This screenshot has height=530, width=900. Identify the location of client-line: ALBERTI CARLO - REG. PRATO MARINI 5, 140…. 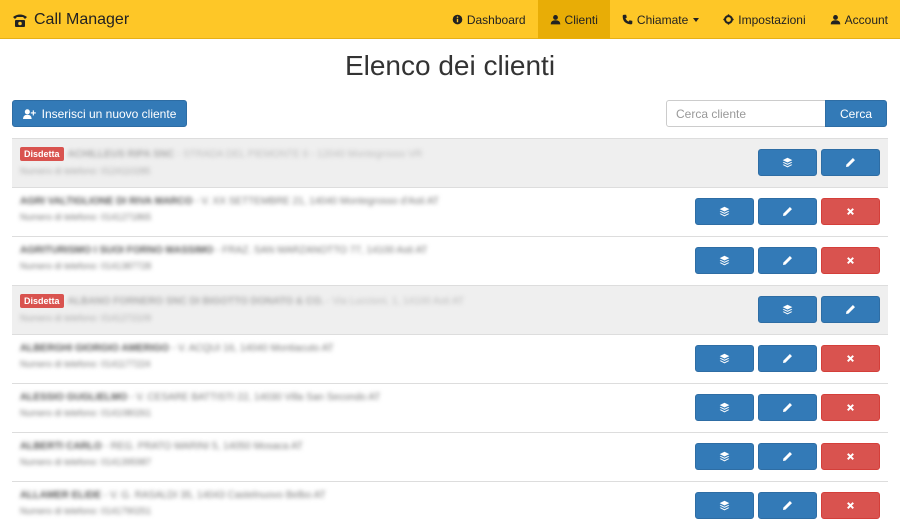
(340, 446).